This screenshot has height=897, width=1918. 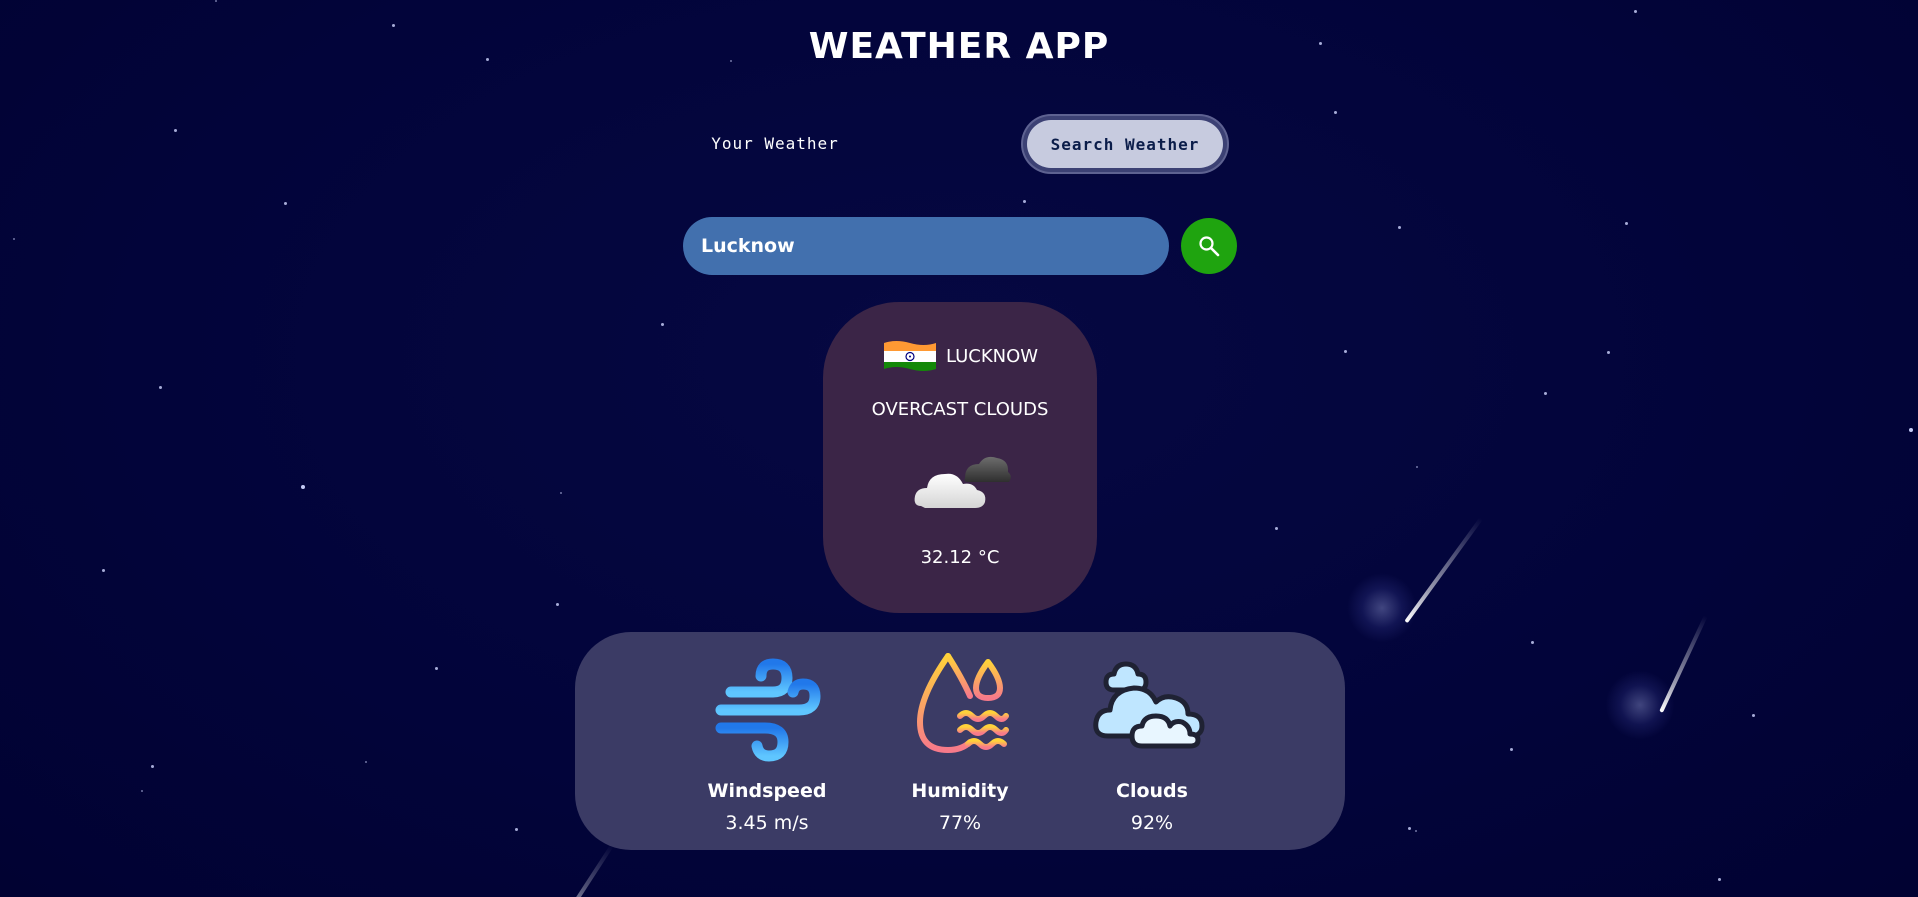 What do you see at coordinates (959, 46) in the screenshot?
I see `app-title: WEATHER APP` at bounding box center [959, 46].